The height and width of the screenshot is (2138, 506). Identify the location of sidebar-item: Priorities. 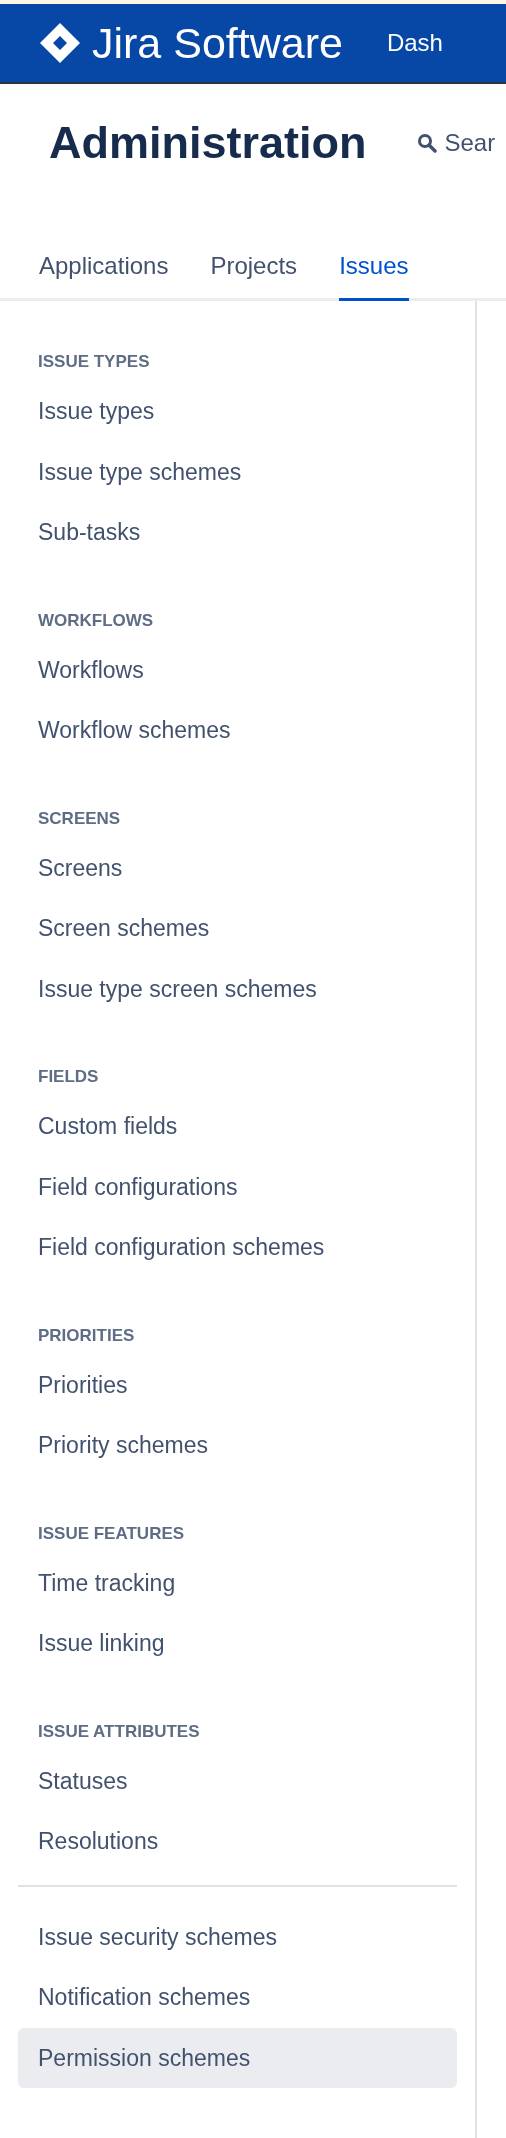
(237, 1384).